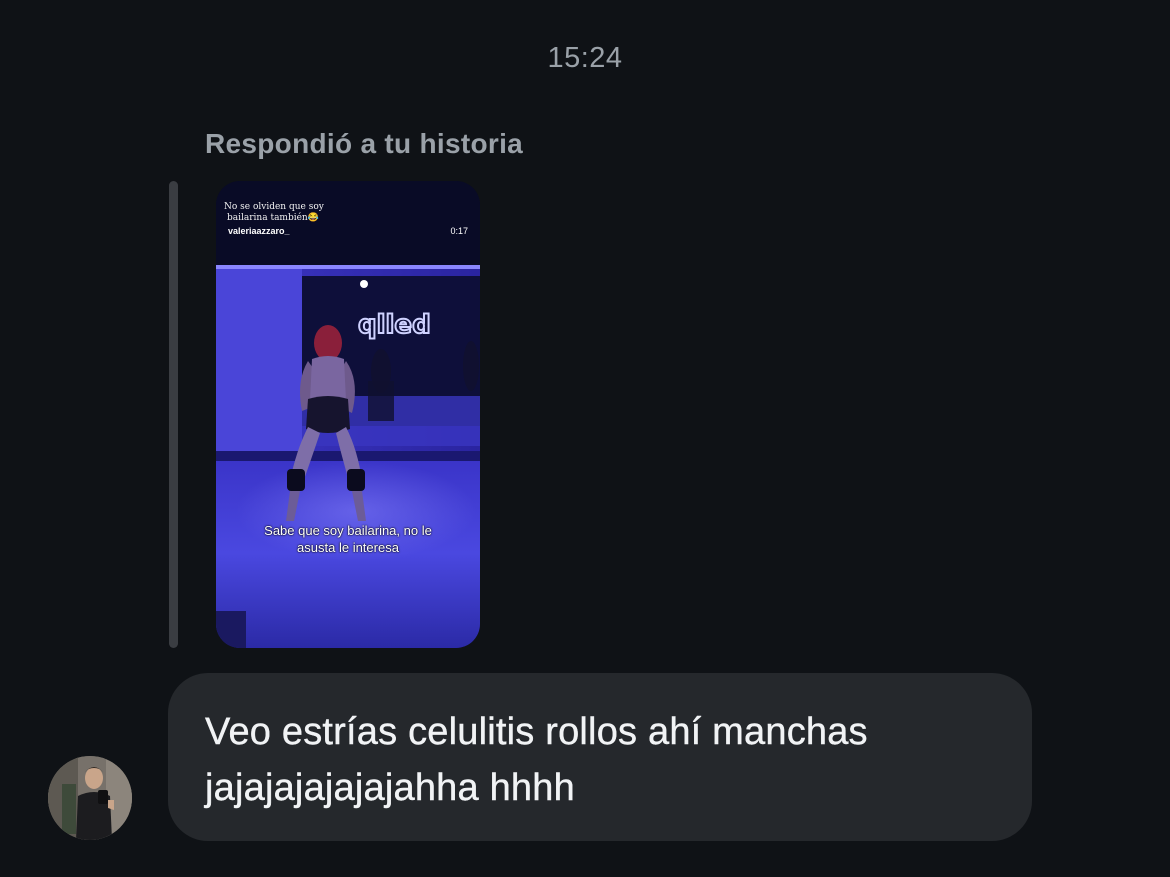  I want to click on message-line2: jajajajajajajahha hhhh, so click(390, 788).